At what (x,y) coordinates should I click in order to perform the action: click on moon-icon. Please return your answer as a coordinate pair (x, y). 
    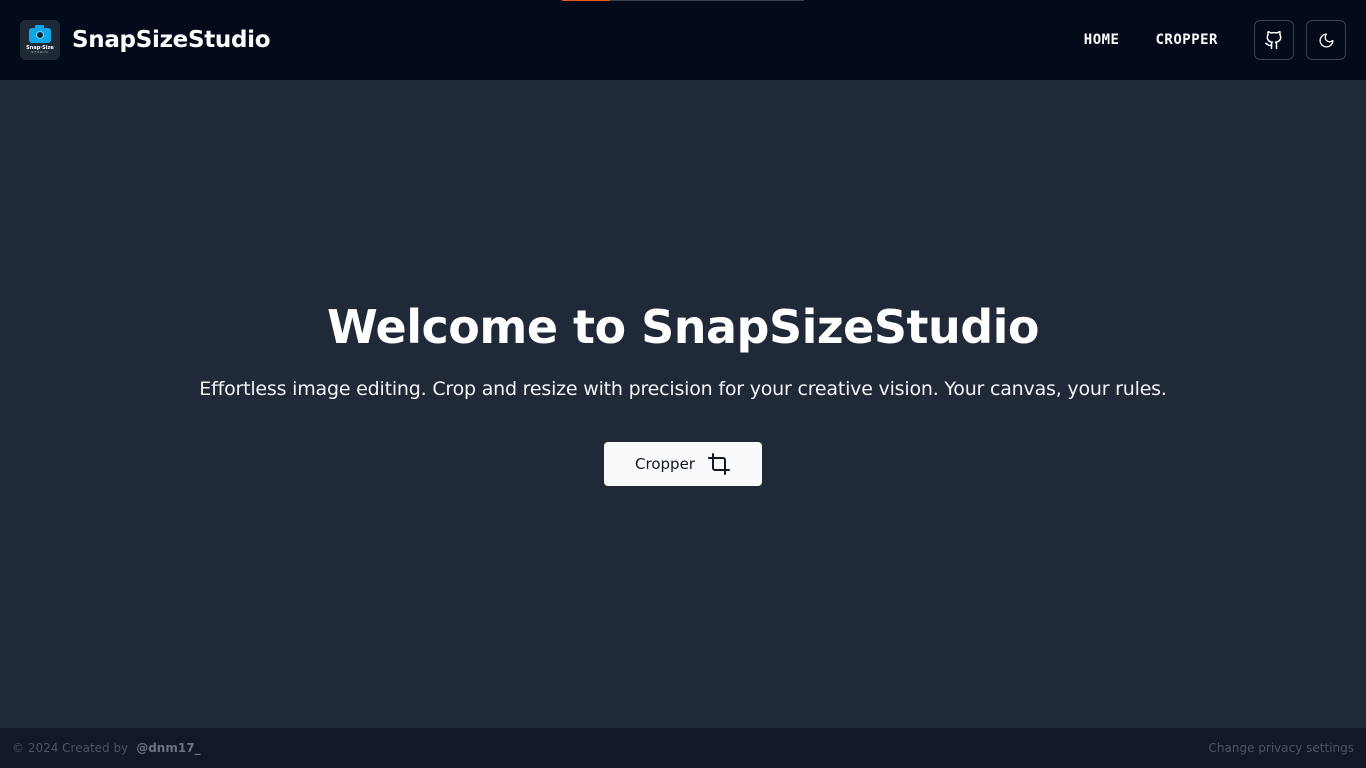
    Looking at the image, I should click on (1326, 40).